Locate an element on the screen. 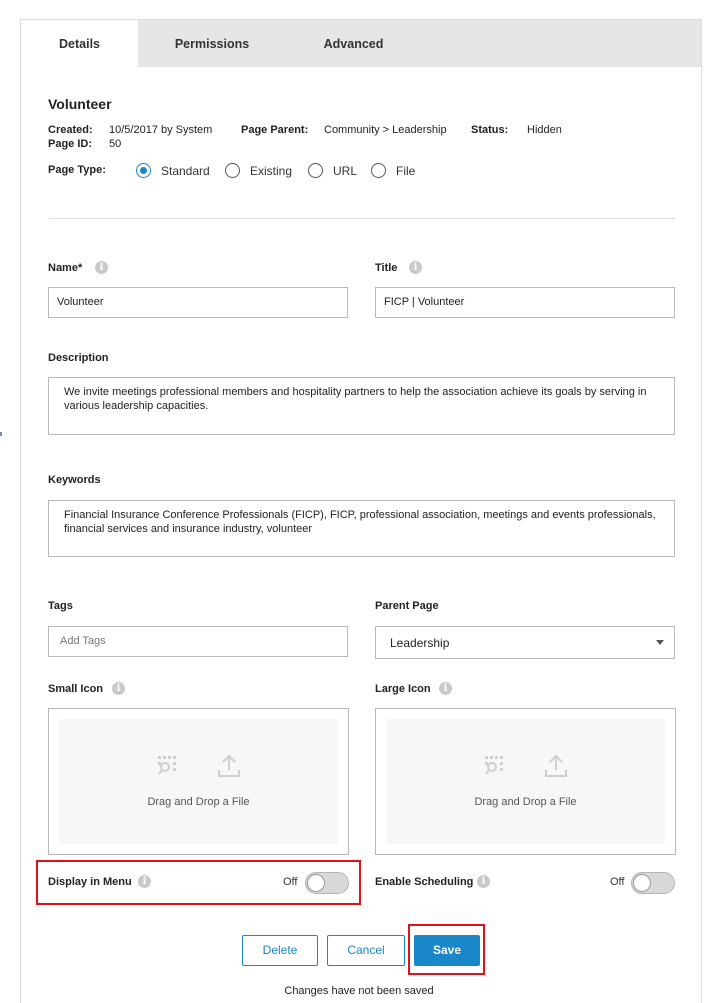 The height and width of the screenshot is (1003, 718). page-type-file-radio is located at coordinates (378, 170).